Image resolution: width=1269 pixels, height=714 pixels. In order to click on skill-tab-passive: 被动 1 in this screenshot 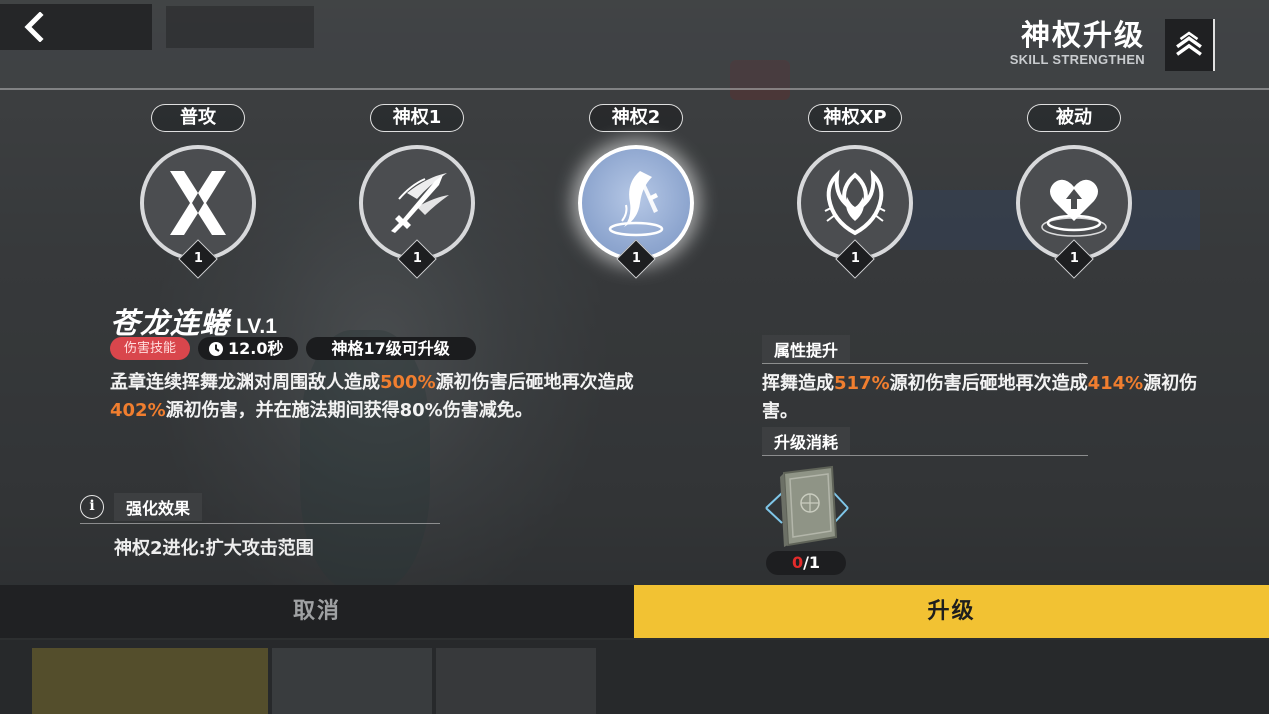, I will do `click(1074, 191)`.